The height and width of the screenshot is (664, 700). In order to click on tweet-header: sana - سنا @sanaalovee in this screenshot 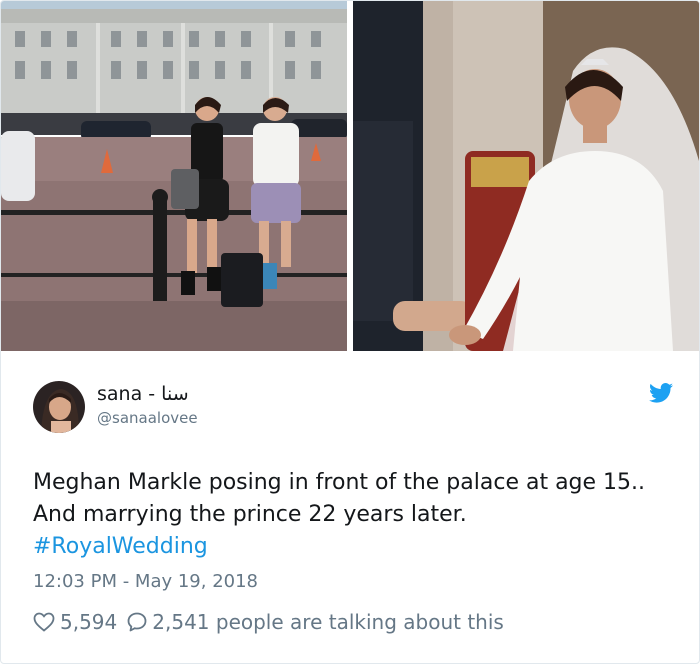, I will do `click(353, 409)`.